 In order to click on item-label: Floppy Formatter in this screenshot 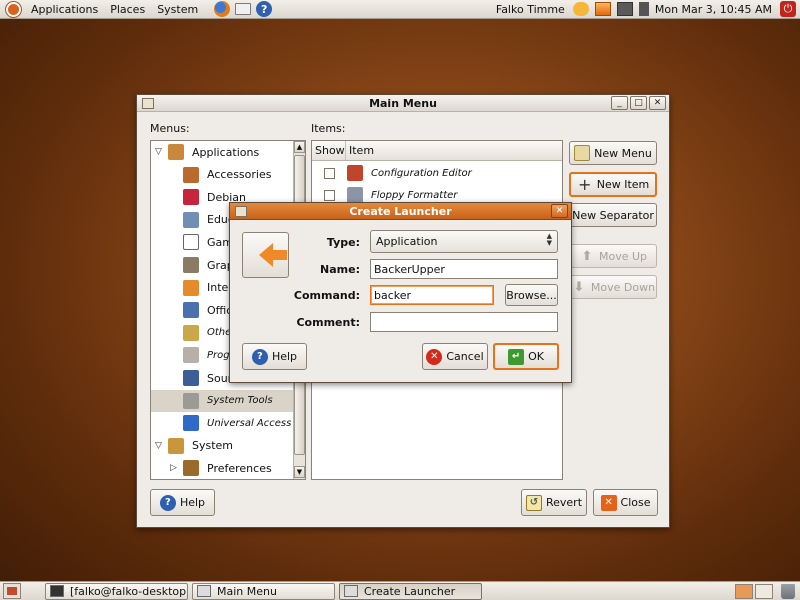, I will do `click(414, 195)`.